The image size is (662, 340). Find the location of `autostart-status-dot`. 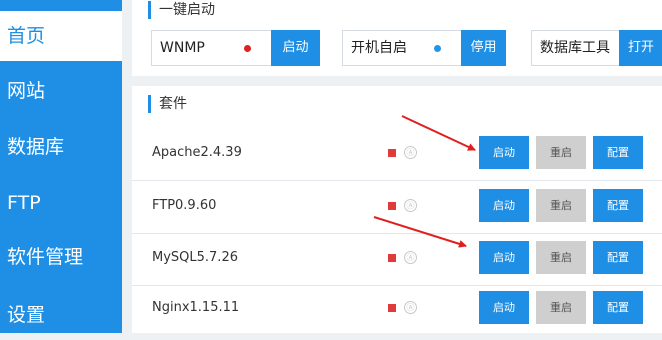

autostart-status-dot is located at coordinates (437, 48).